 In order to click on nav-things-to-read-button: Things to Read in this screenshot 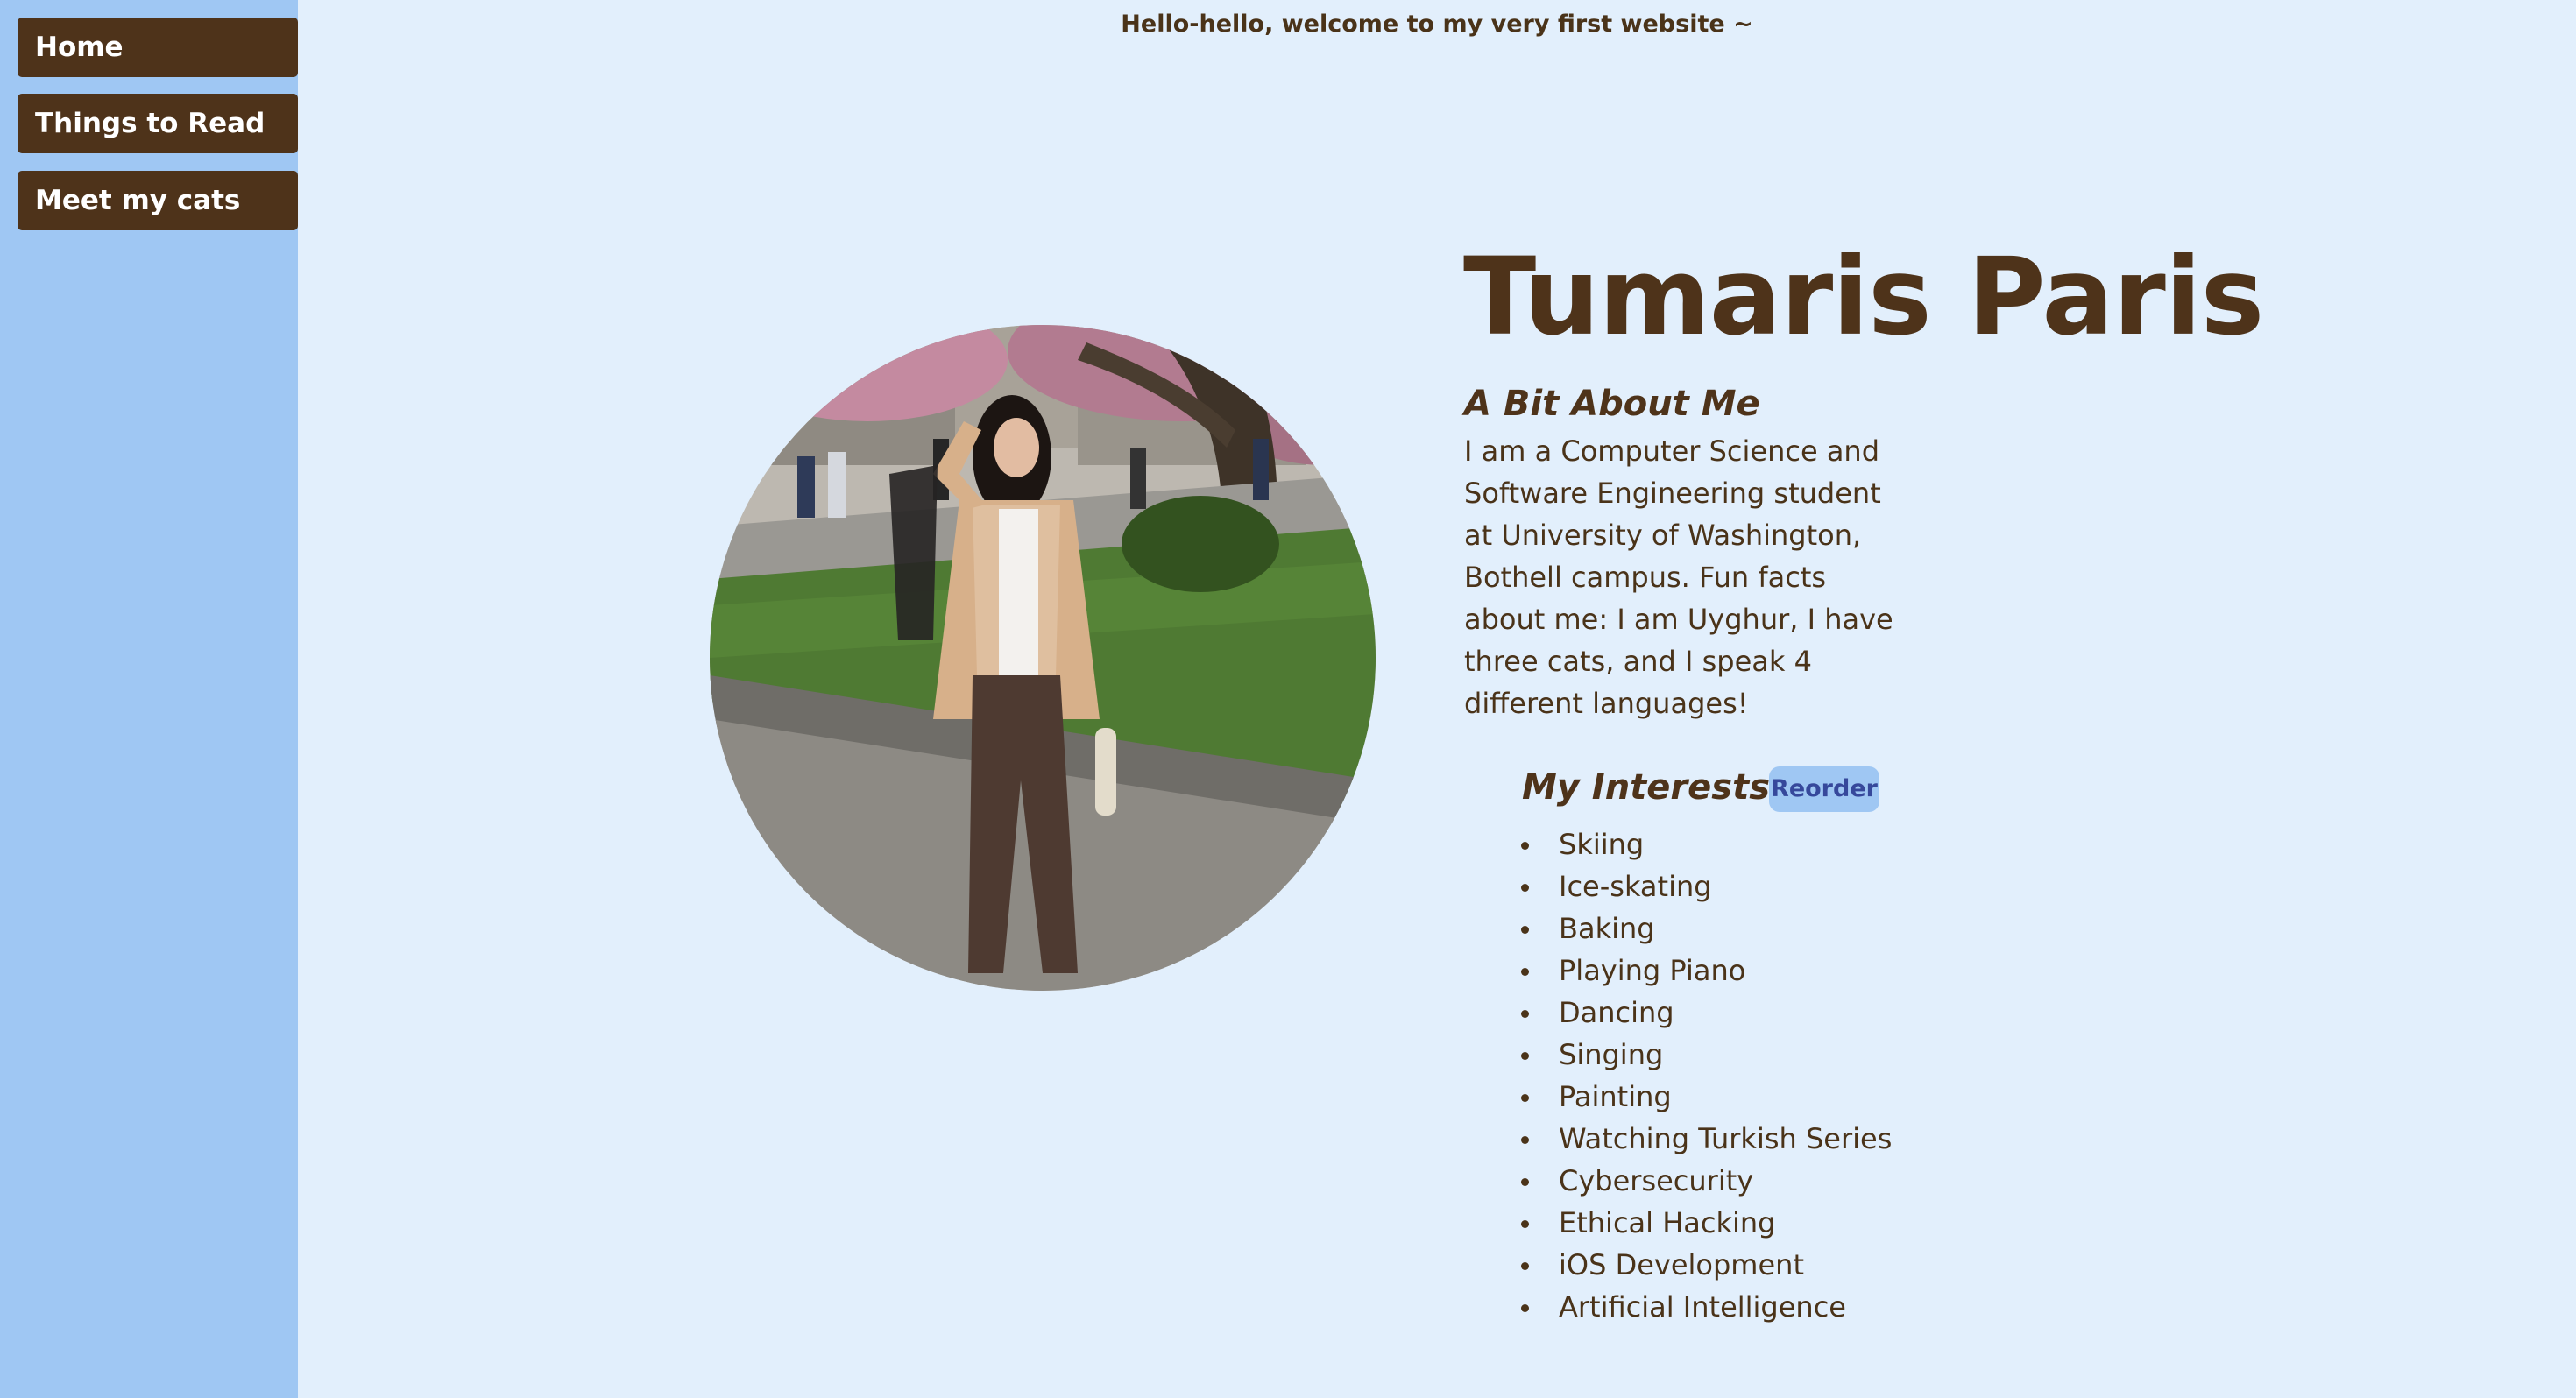, I will do `click(158, 123)`.